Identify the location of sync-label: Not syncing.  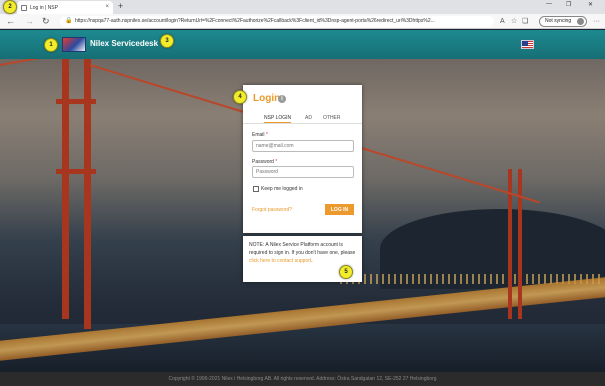
(558, 21).